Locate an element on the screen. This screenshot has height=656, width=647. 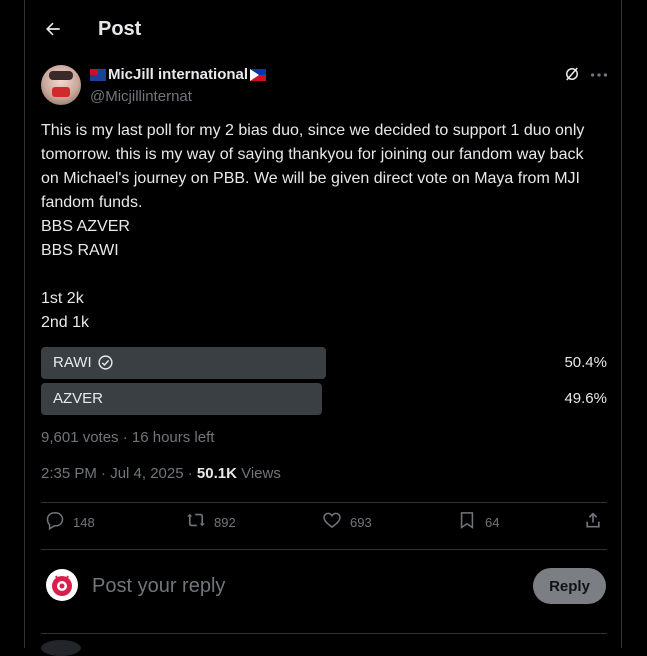
poll-option-label: RAWI is located at coordinates (72, 362).